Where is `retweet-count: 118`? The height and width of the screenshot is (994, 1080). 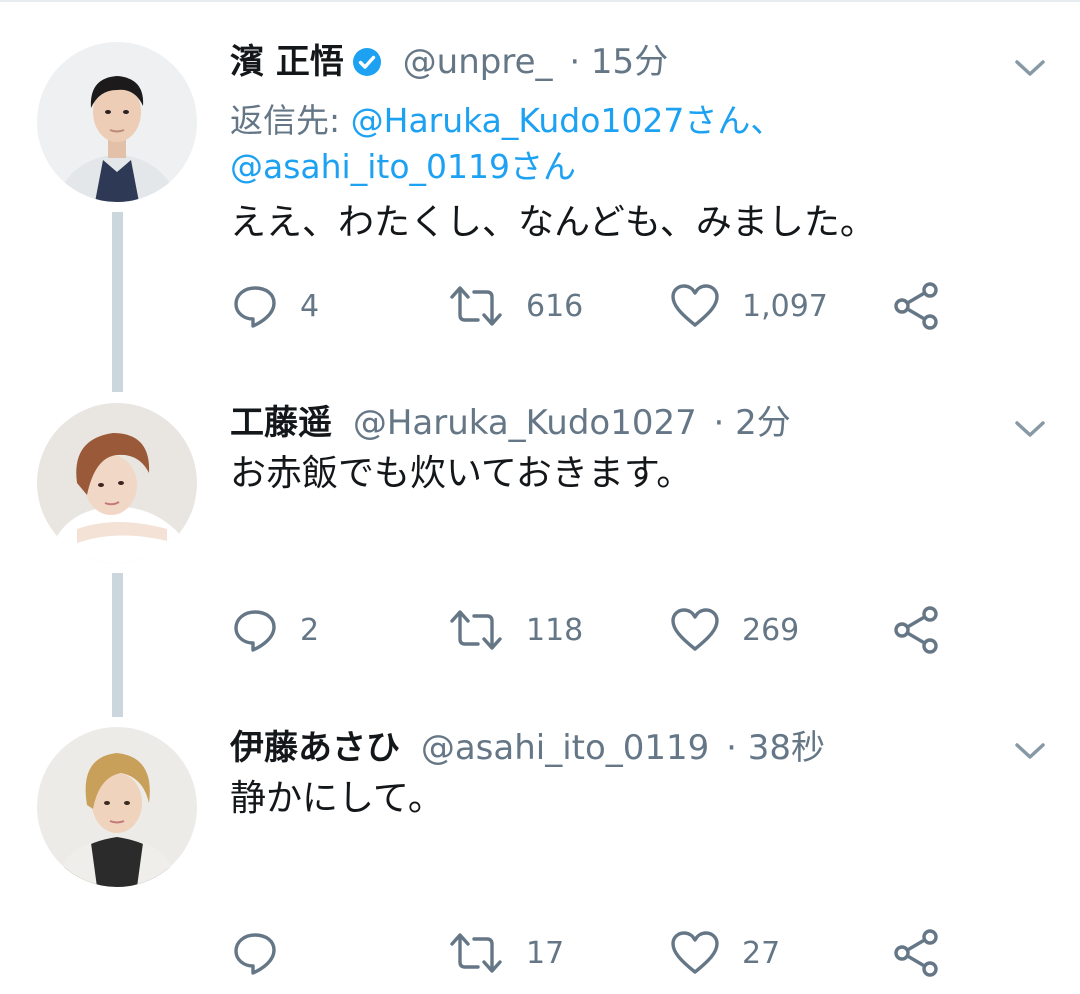
retweet-count: 118 is located at coordinates (555, 630).